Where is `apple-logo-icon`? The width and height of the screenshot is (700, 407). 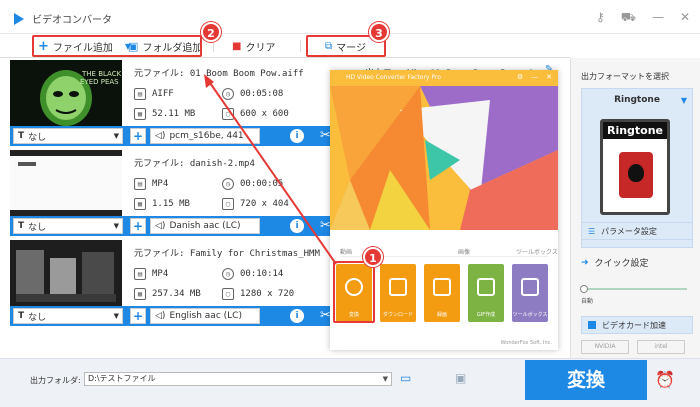 apple-logo-icon is located at coordinates (636, 173).